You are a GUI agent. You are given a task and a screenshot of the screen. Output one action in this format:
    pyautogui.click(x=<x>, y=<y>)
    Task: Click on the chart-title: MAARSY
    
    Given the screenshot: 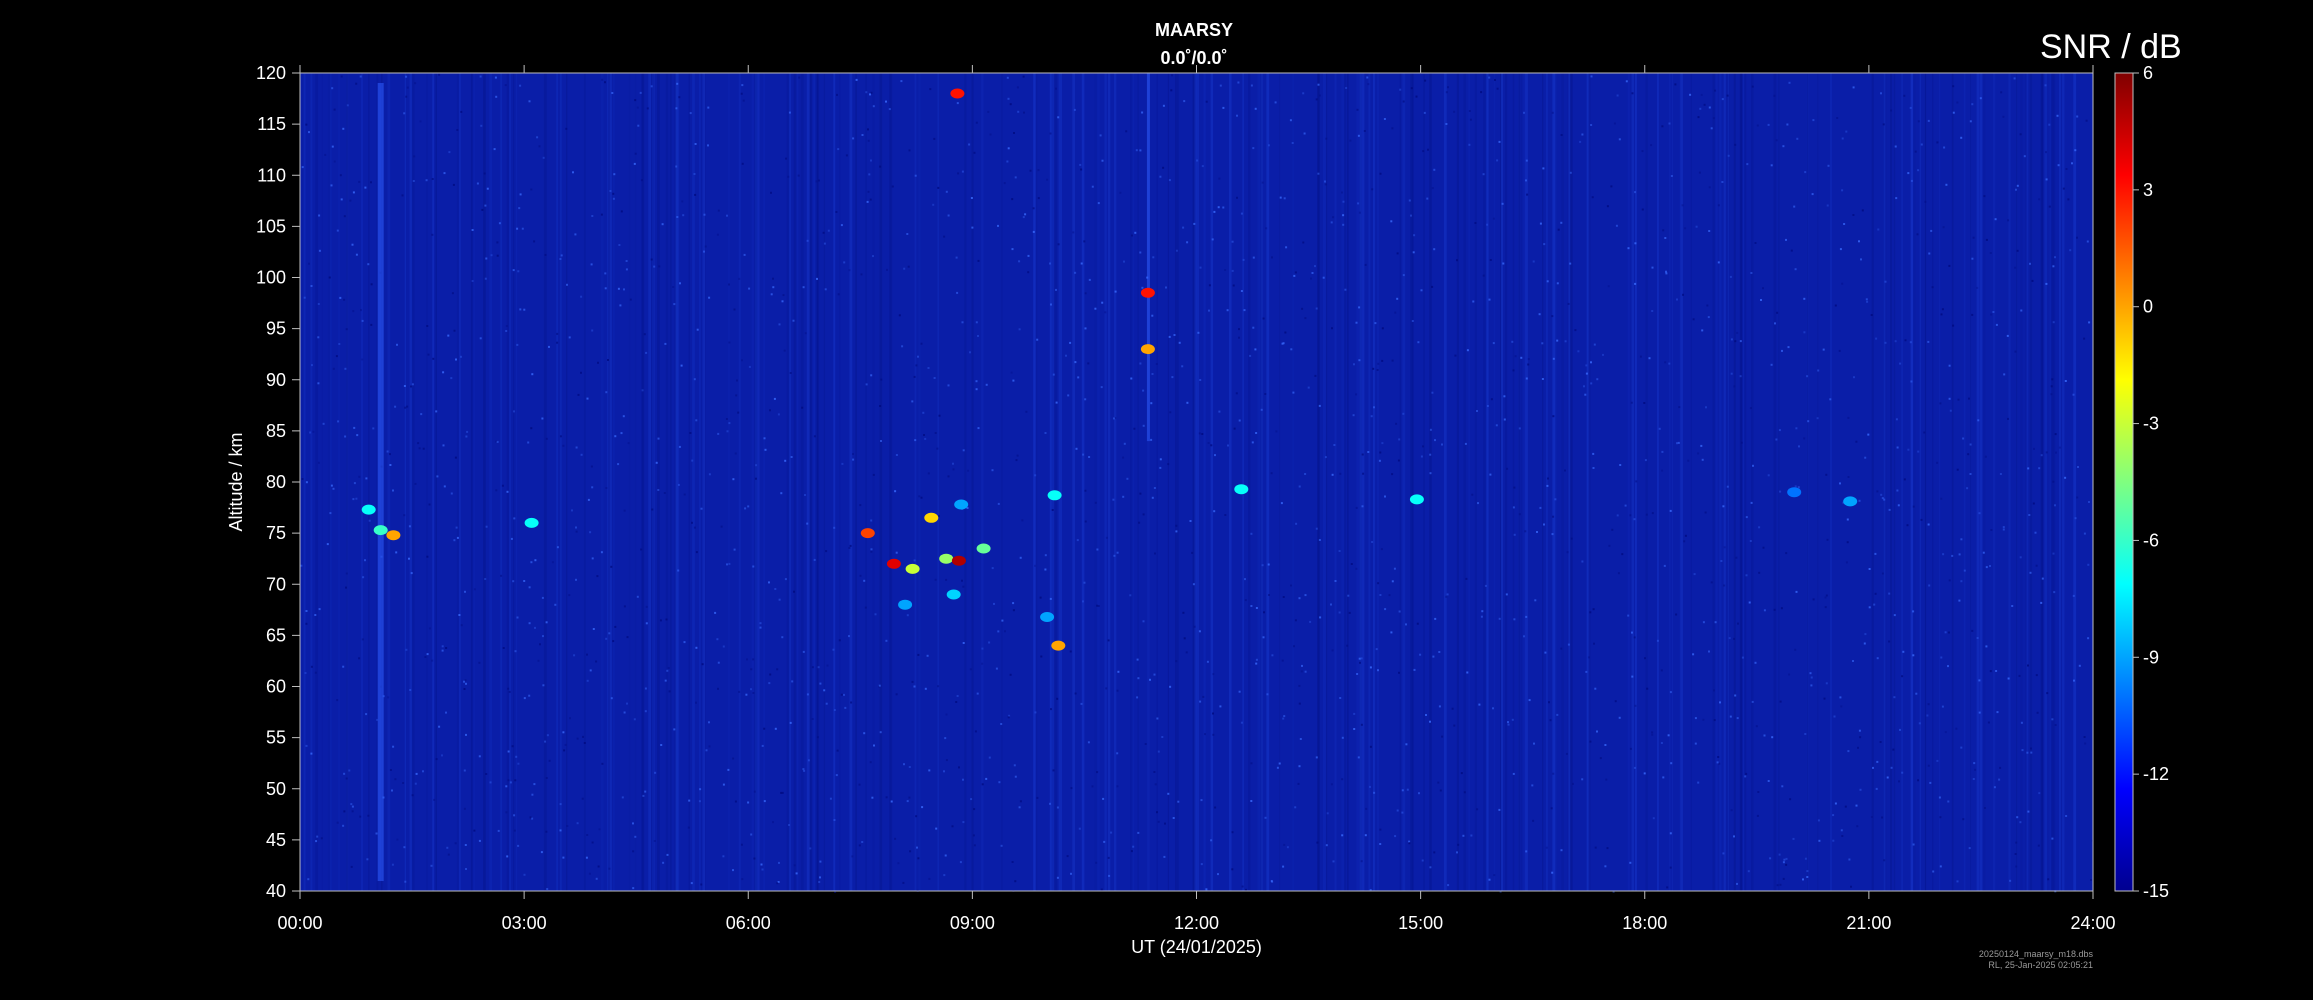 What is the action you would take?
    pyautogui.click(x=1193, y=30)
    